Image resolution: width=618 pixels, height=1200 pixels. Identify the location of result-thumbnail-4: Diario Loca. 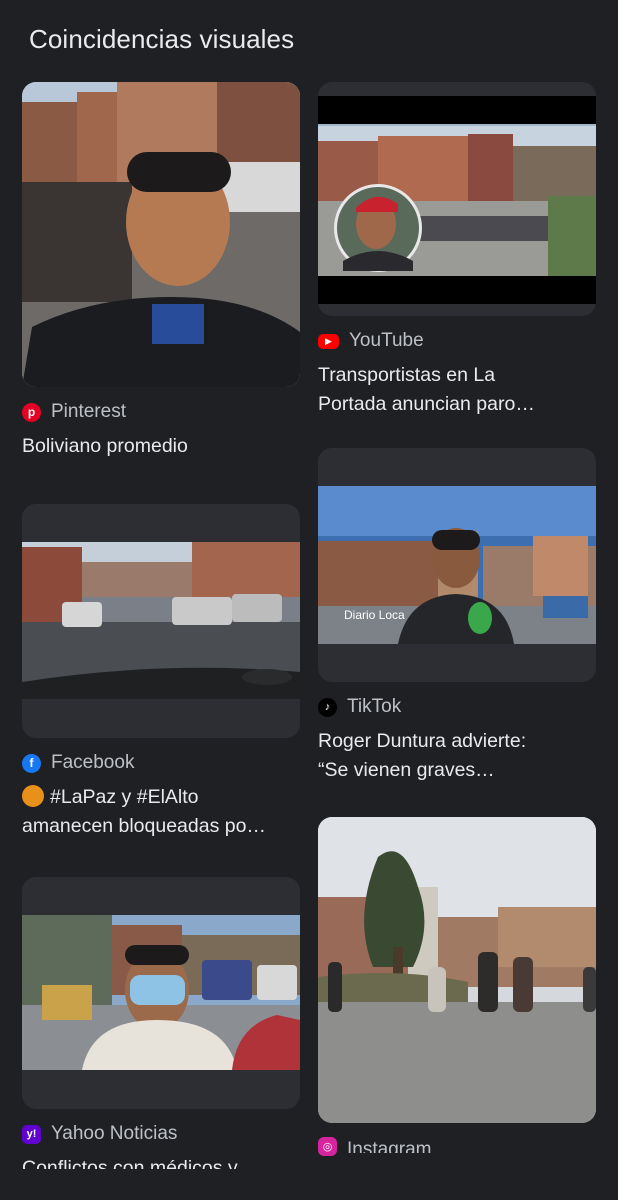
(457, 565).